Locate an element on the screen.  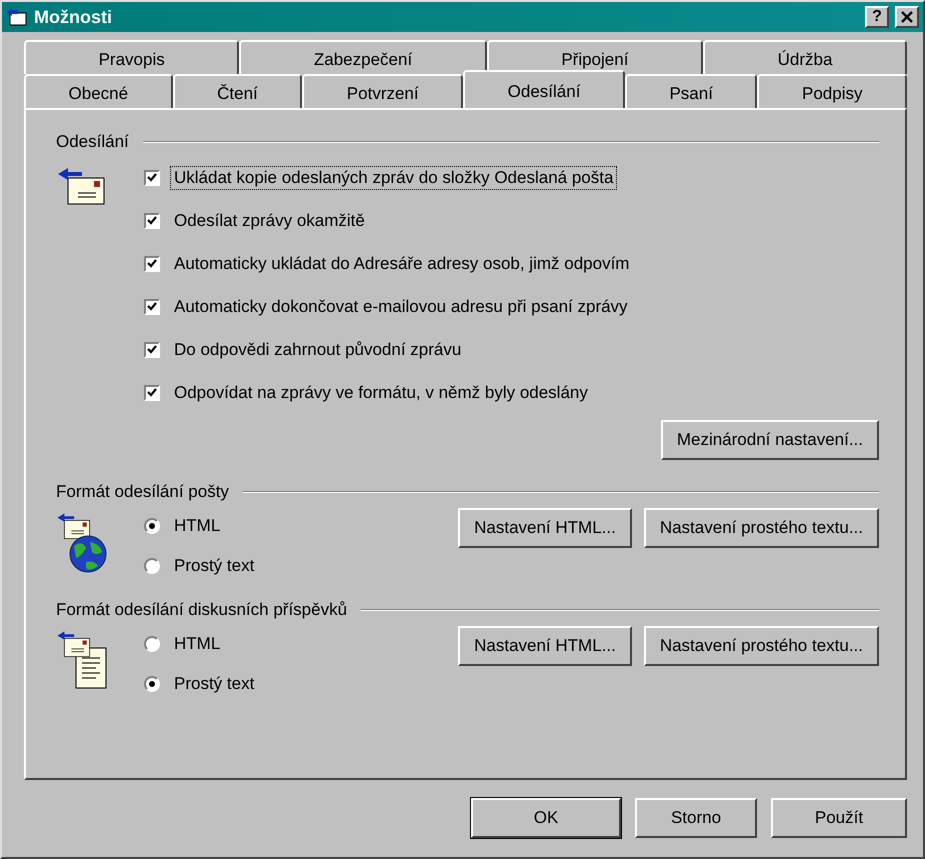
dialog-button: Storno is located at coordinates (696, 818).